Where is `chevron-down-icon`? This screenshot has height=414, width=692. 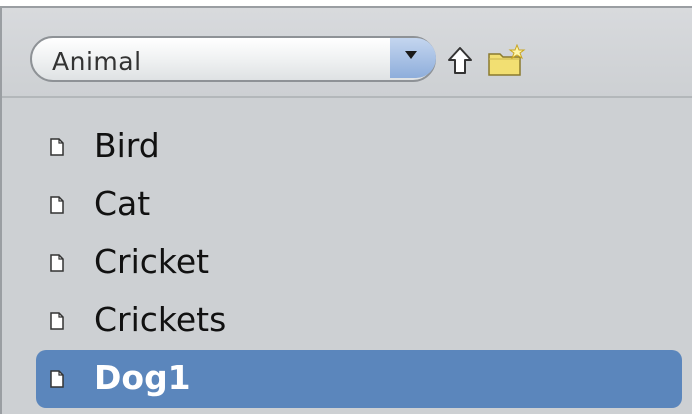 chevron-down-icon is located at coordinates (411, 55).